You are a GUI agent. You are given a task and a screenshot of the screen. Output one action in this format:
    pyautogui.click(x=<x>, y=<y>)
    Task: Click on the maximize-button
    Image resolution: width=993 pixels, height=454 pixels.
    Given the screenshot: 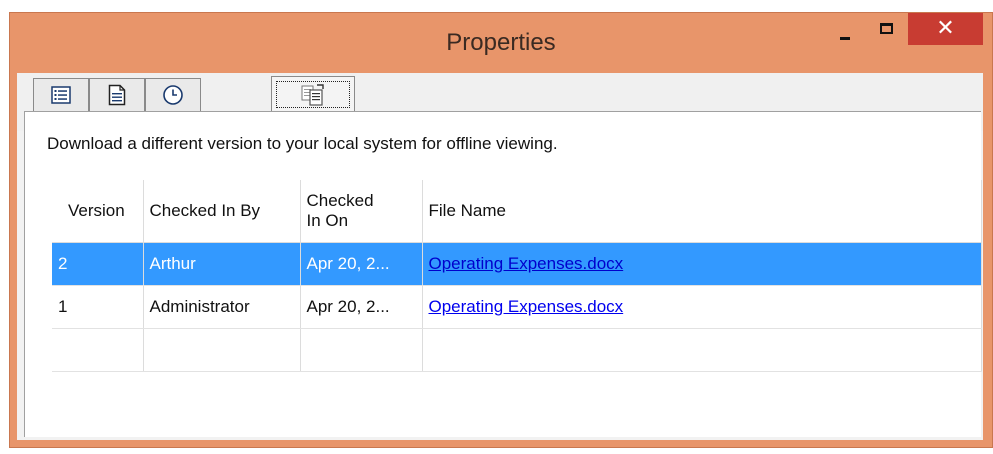 What is the action you would take?
    pyautogui.click(x=887, y=28)
    